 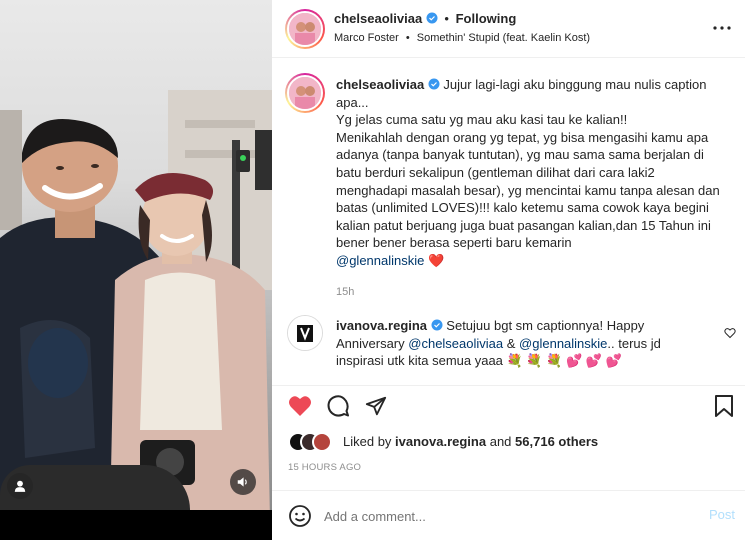 I want to click on tagged-users-button, so click(x=20, y=486).